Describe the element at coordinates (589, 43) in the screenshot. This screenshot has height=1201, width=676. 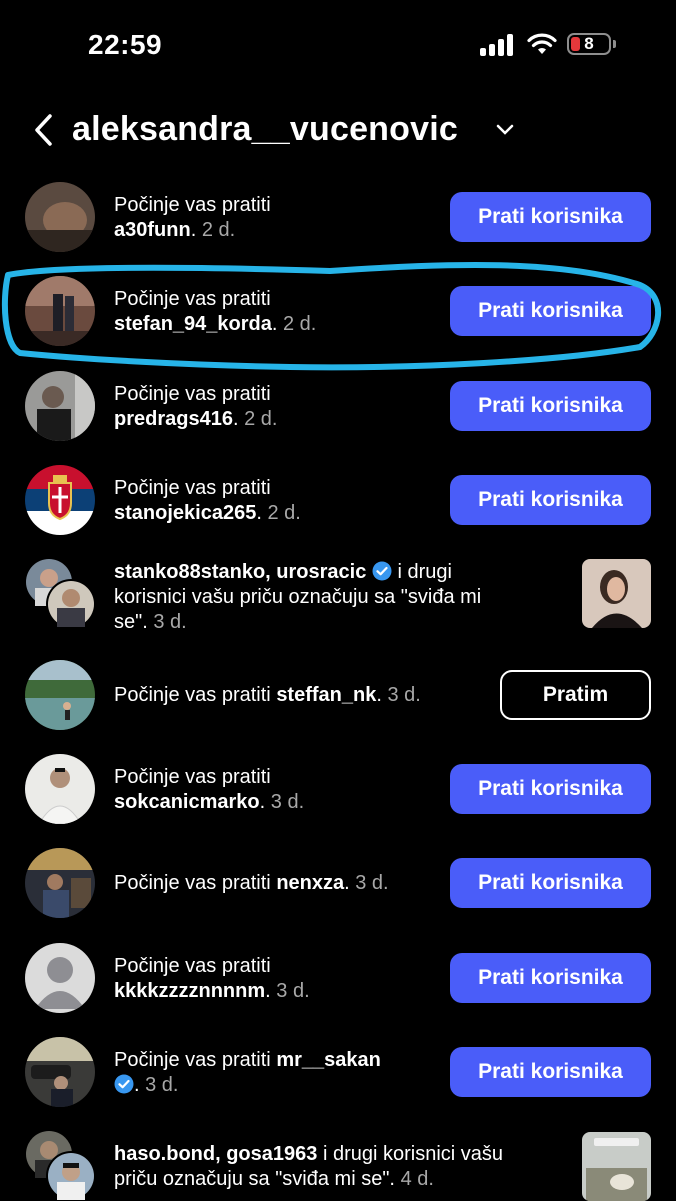
I see `battery-level: 8` at that location.